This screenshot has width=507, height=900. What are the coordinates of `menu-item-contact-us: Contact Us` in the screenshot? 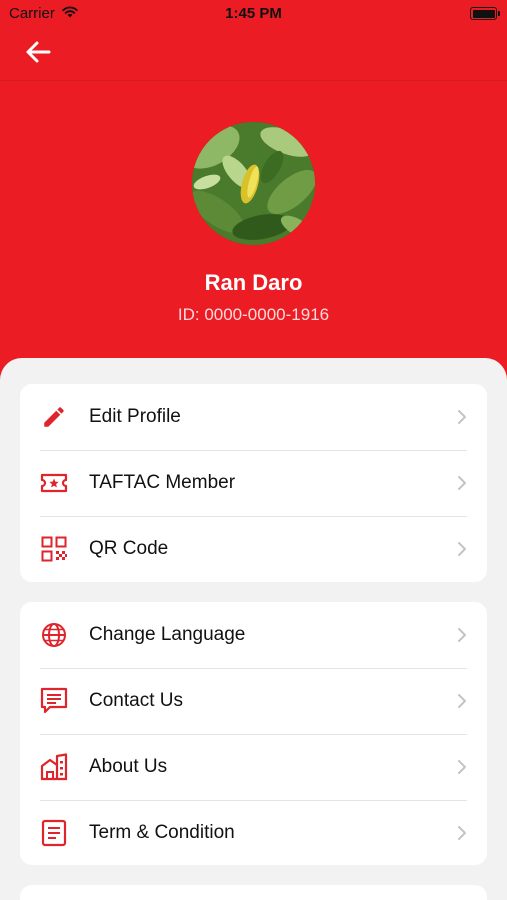 It's located at (253, 701).